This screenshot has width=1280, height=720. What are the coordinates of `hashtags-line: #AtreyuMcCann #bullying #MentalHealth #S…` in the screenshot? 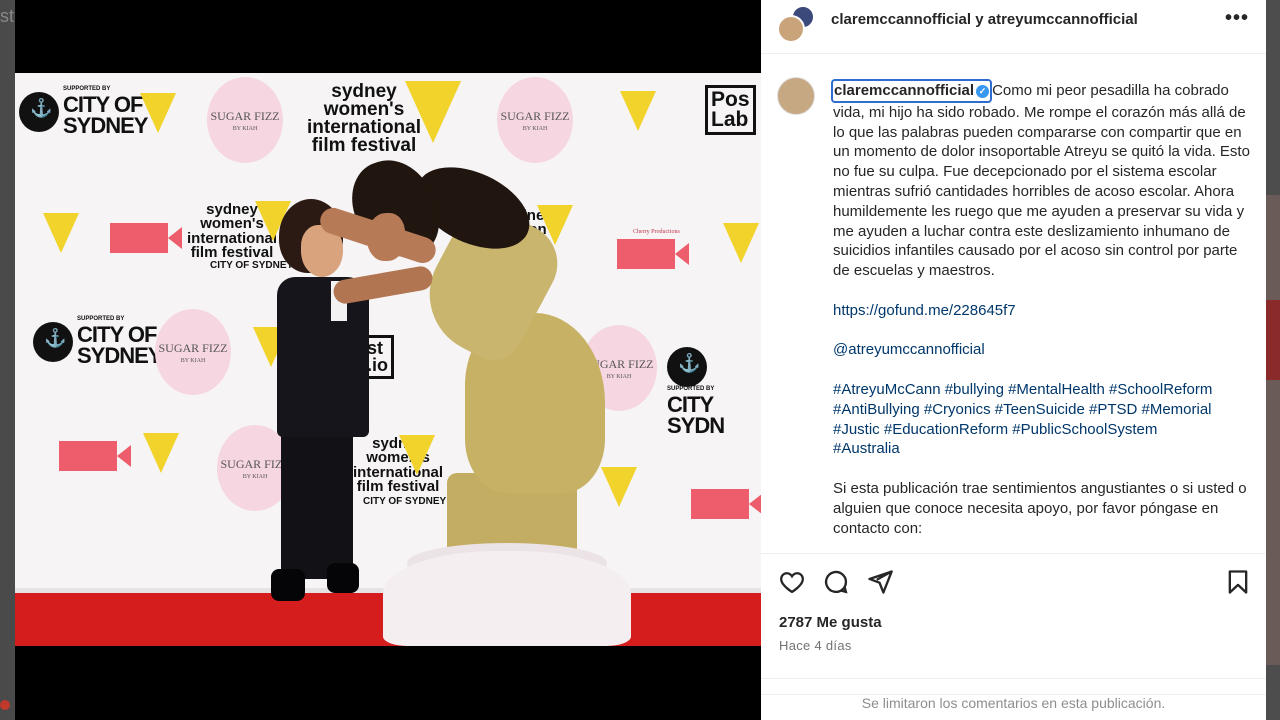 It's located at (1042, 390).